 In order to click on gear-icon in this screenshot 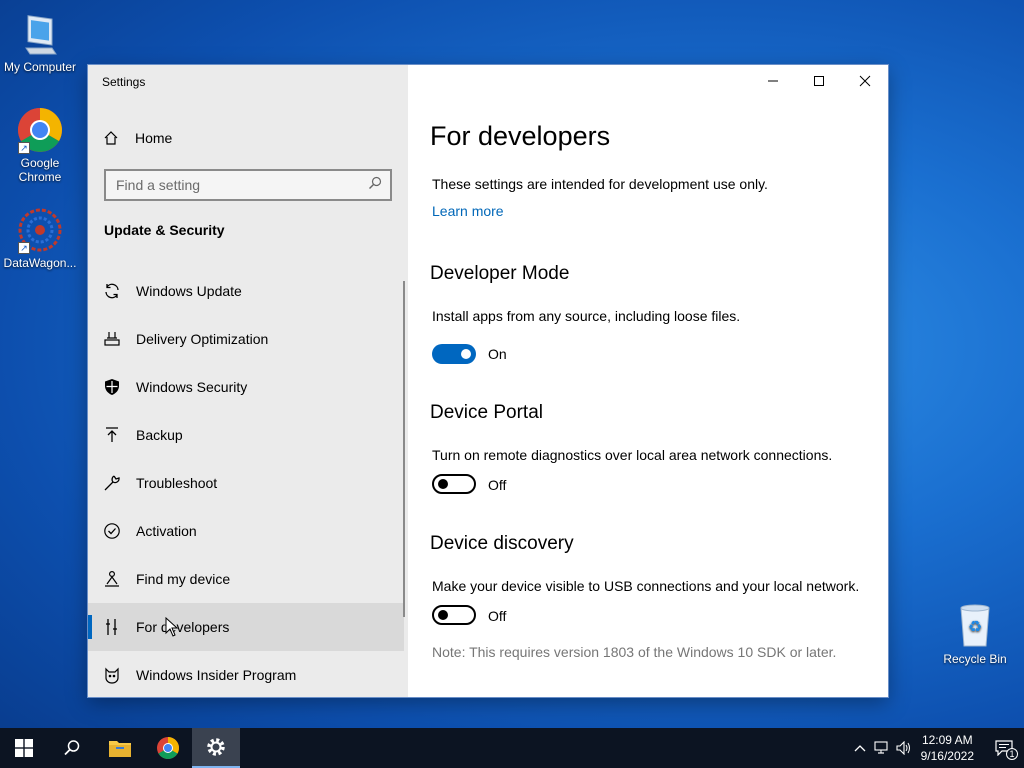, I will do `click(216, 747)`.